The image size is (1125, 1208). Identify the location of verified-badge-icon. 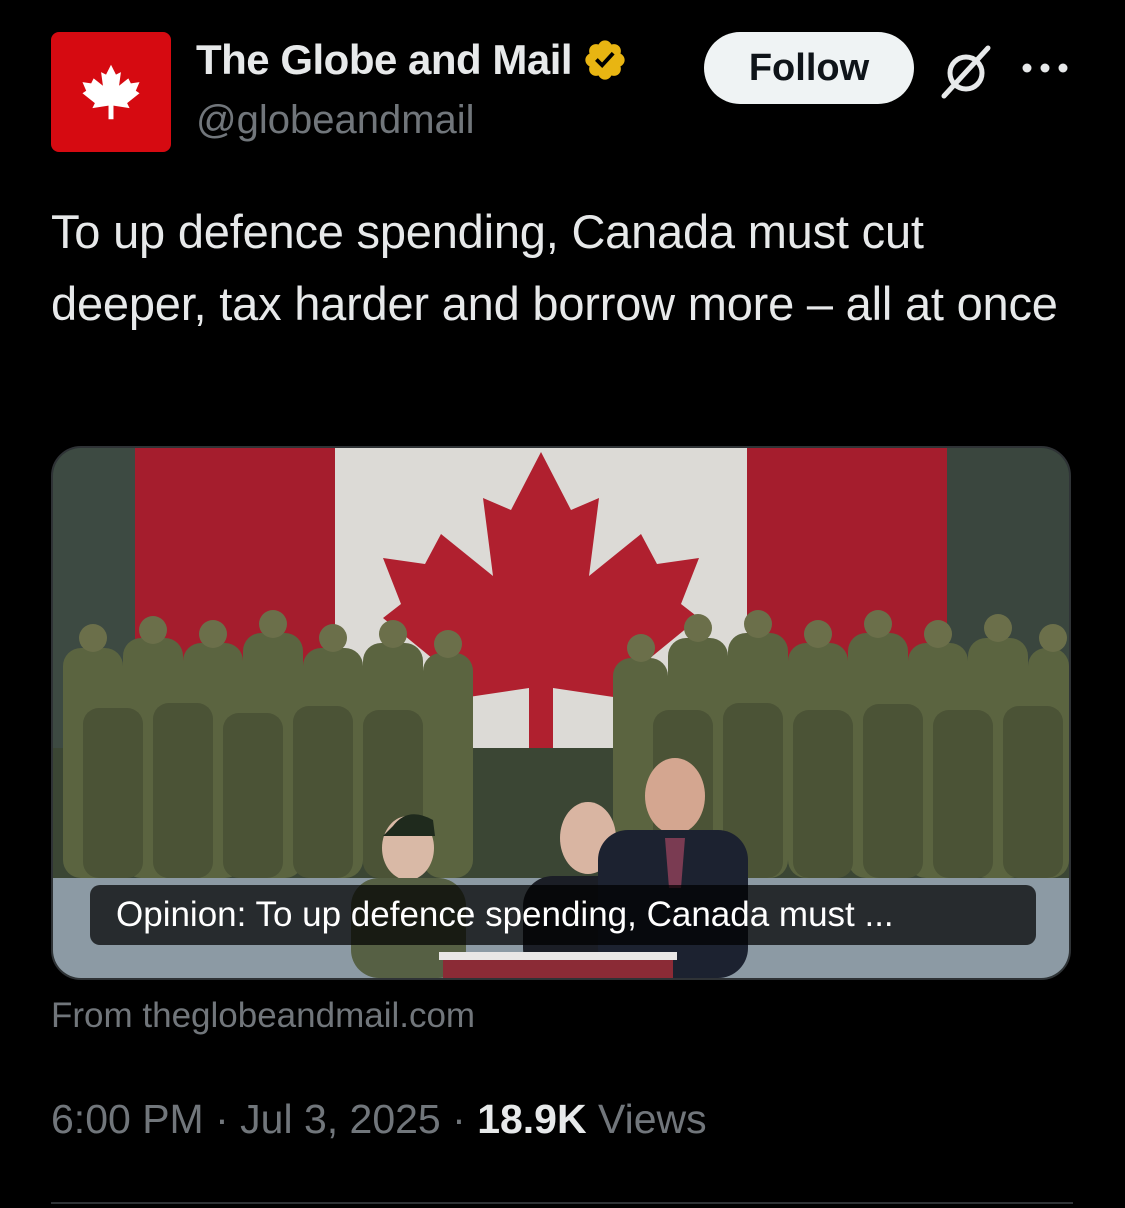
(605, 60).